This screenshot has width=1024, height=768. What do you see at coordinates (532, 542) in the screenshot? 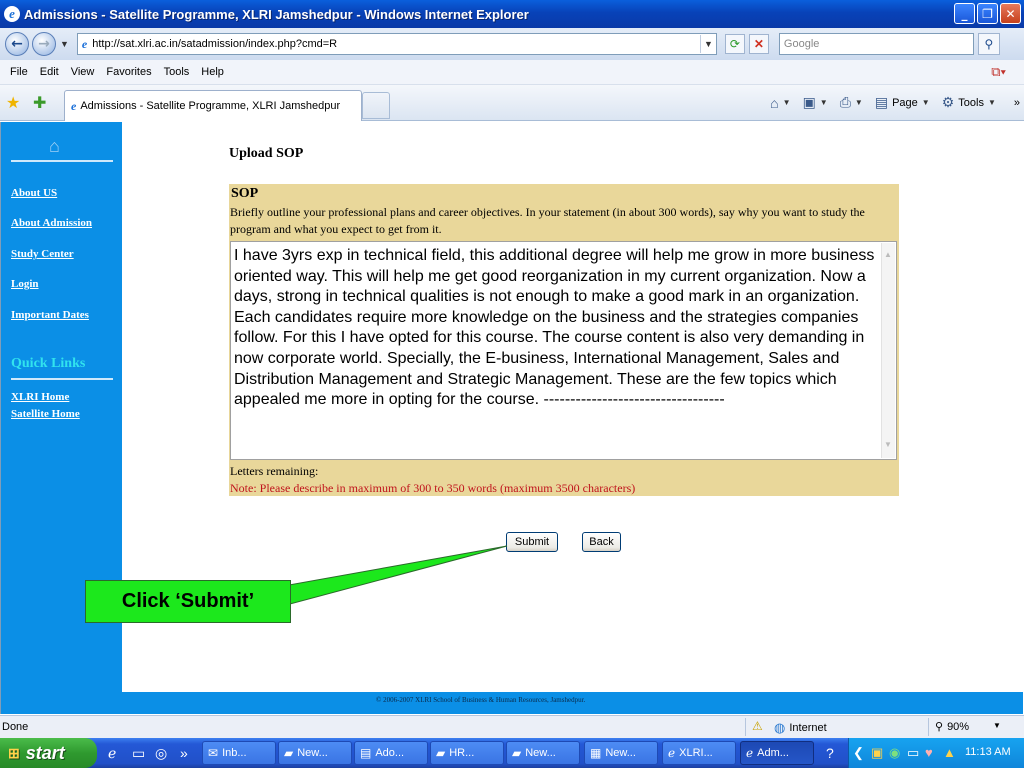
I see `submit-button: Submit` at bounding box center [532, 542].